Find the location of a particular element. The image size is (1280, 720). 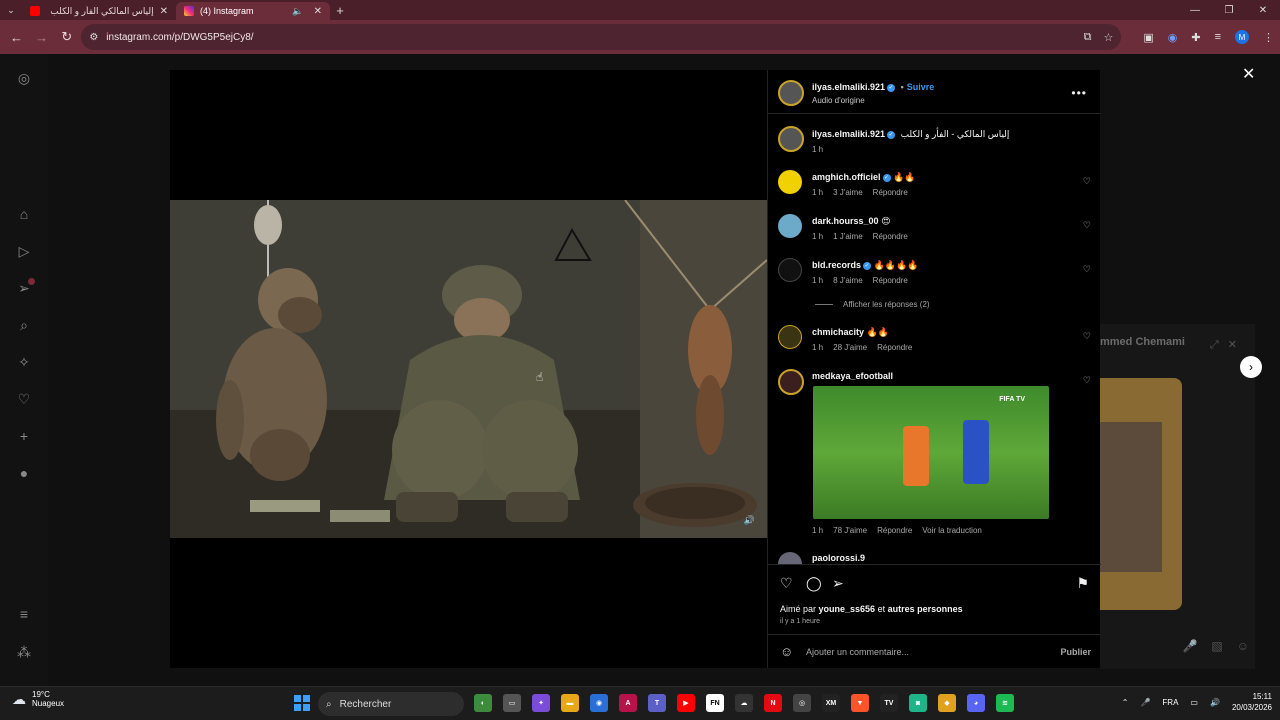

shield-app-icon: ◆ is located at coordinates (947, 703).